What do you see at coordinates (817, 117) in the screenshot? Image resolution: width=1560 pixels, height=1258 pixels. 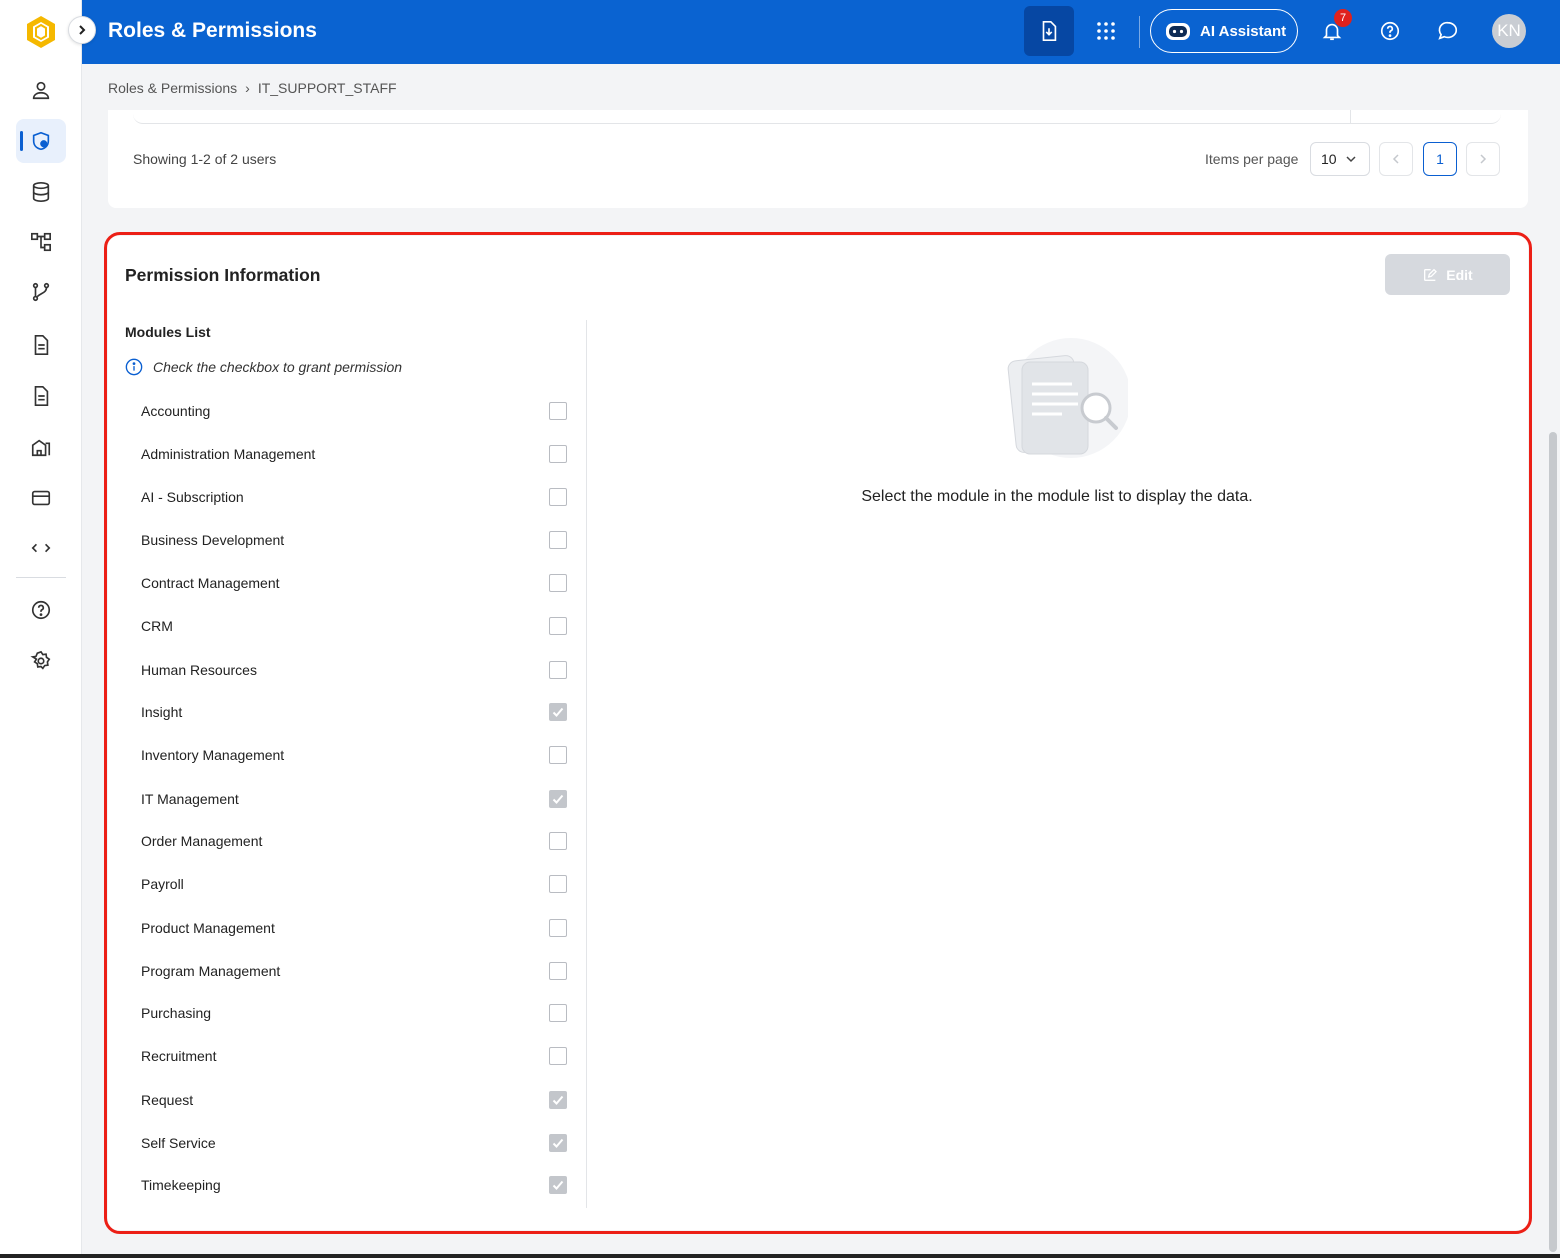 I see `users-table-bottom` at bounding box center [817, 117].